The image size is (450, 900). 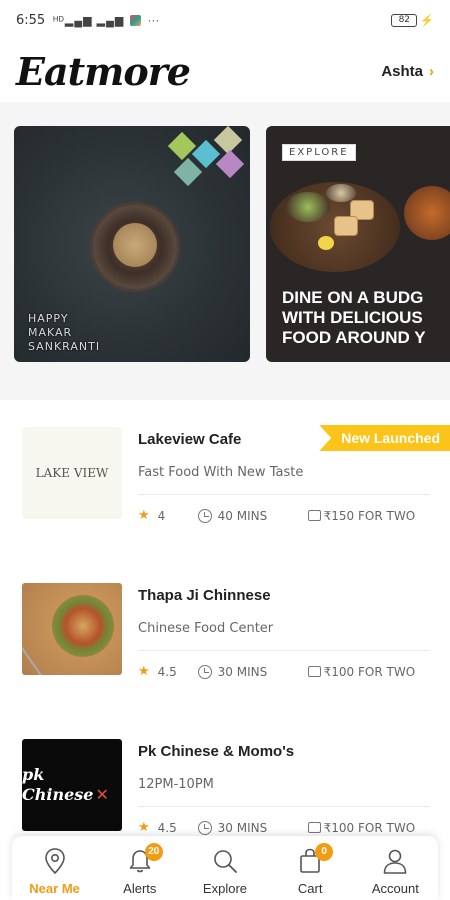 I want to click on battery-indicator: 82 ⚡, so click(x=412, y=20).